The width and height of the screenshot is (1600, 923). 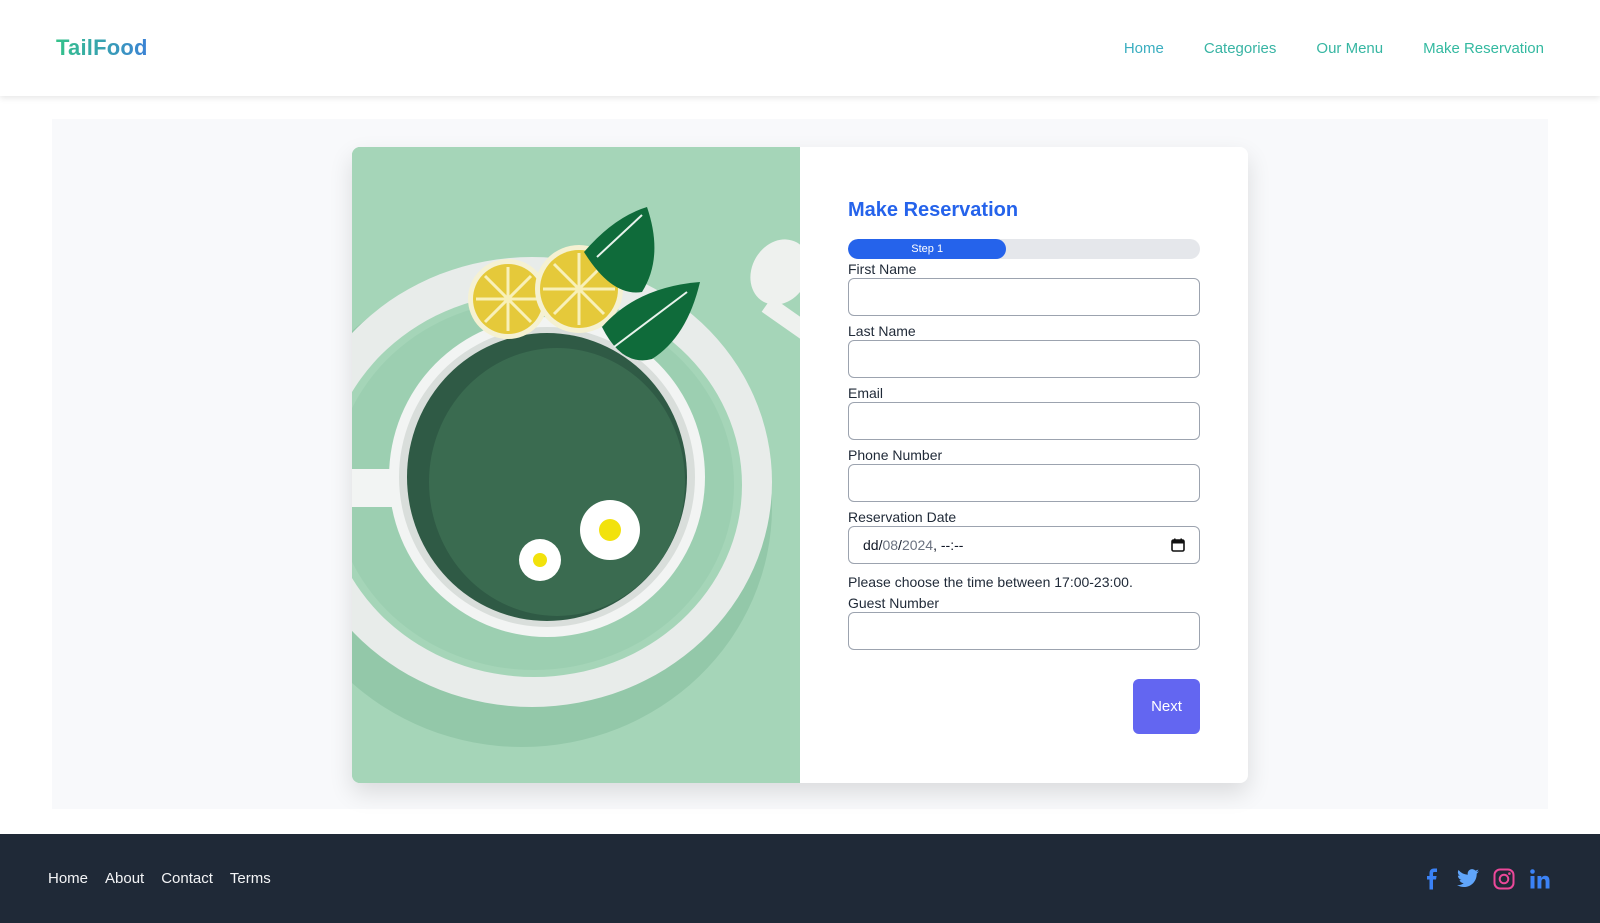 I want to click on reservation-date-label: Reservation Date, so click(x=902, y=517).